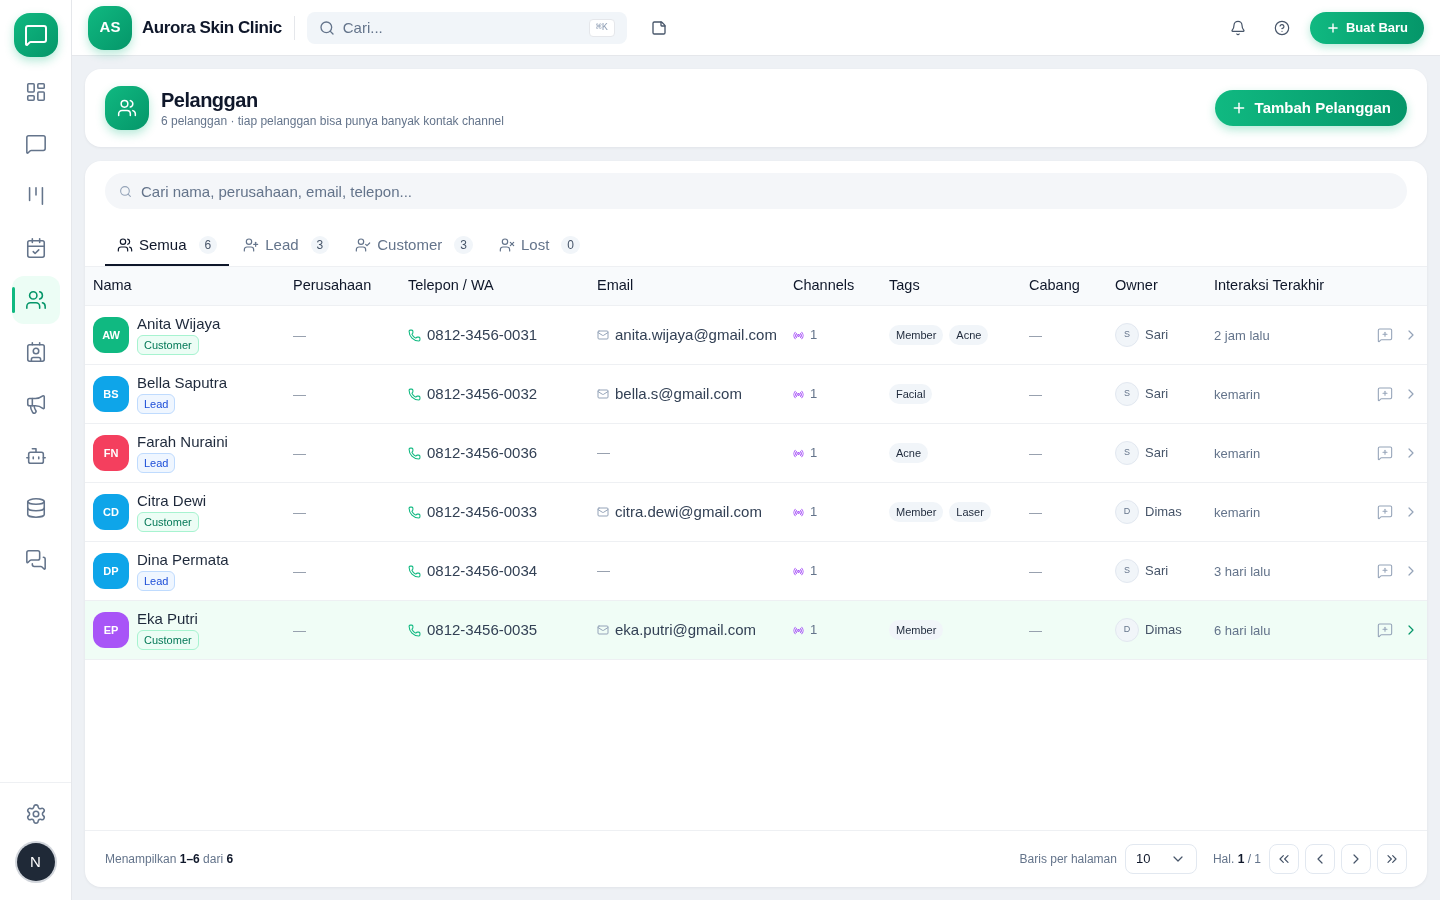 The height and width of the screenshot is (900, 1440). Describe the element at coordinates (35, 508) in the screenshot. I see `database-icon` at that location.